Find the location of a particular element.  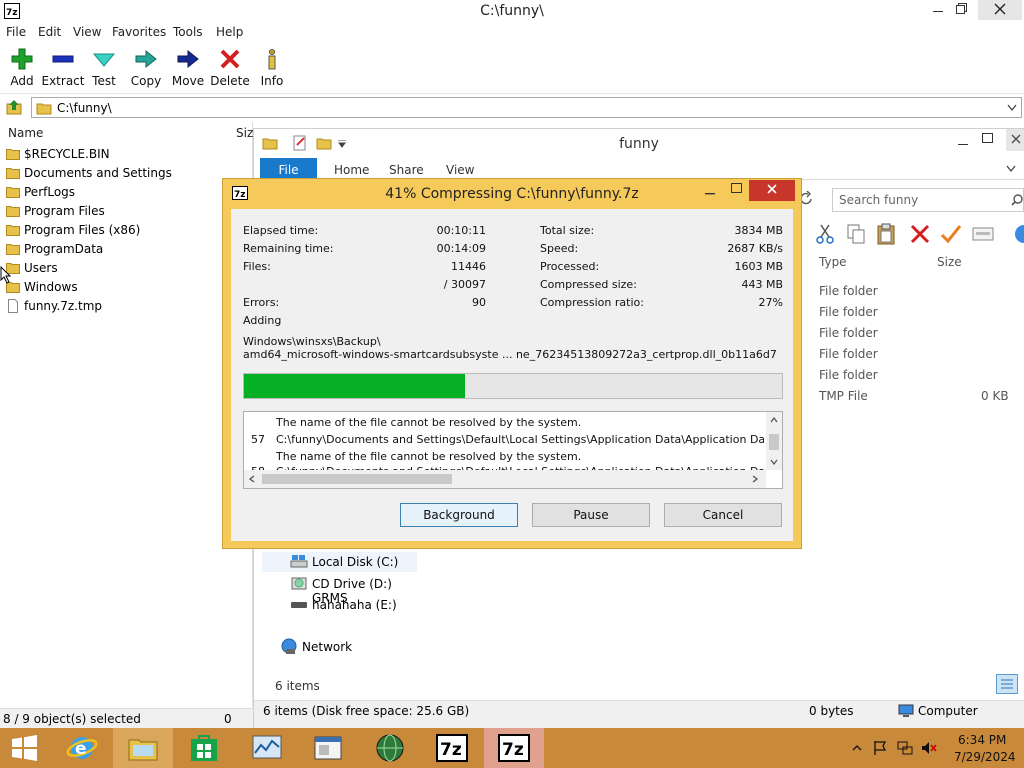

tab-share: Share is located at coordinates (406, 170).